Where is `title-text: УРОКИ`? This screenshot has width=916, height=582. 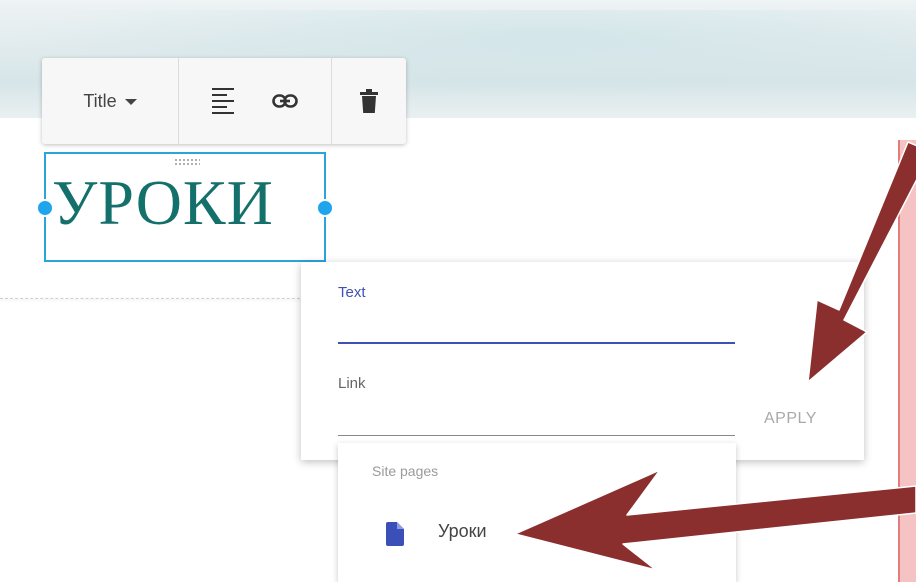 title-text: УРОКИ is located at coordinates (163, 203).